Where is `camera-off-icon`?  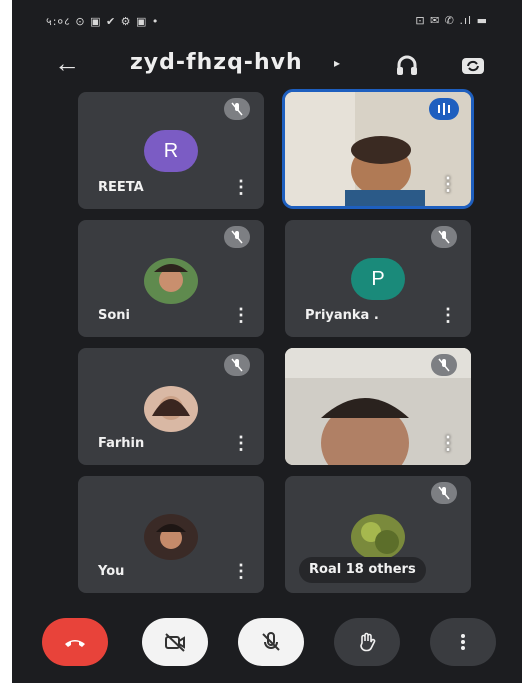 camera-off-icon is located at coordinates (175, 642).